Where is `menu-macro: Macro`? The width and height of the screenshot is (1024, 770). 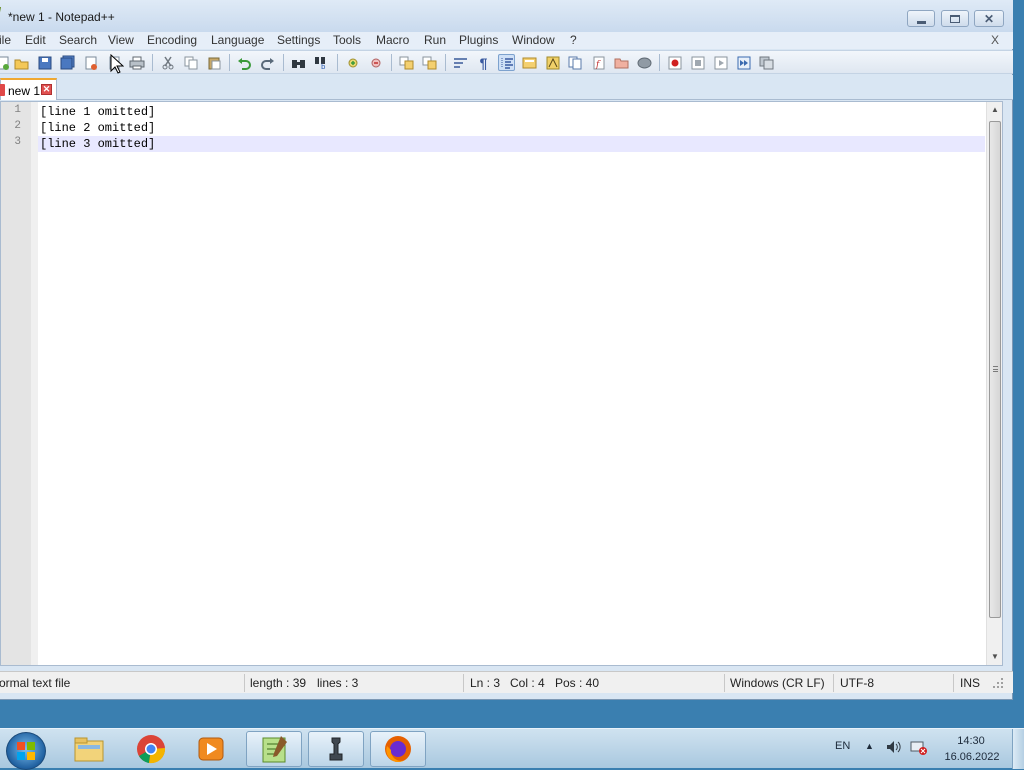 menu-macro: Macro is located at coordinates (392, 40).